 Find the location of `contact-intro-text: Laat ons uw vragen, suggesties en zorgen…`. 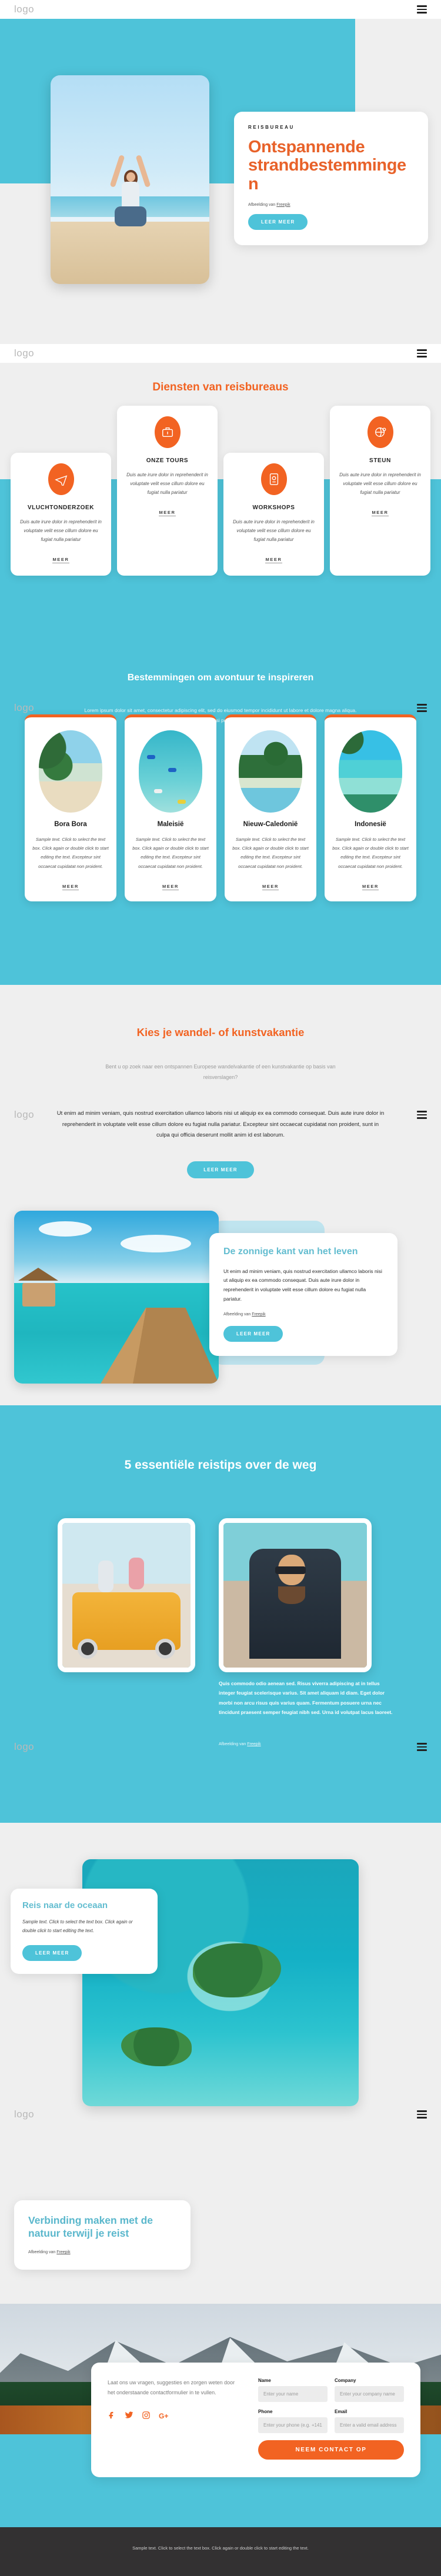

contact-intro-text: Laat ons uw vragen, suggesties en zorgen… is located at coordinates (171, 2388).